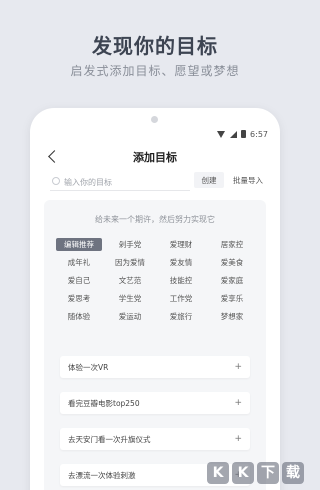 This screenshot has width=320, height=490. I want to click on bulk-import-button: 批量导入, so click(248, 180).